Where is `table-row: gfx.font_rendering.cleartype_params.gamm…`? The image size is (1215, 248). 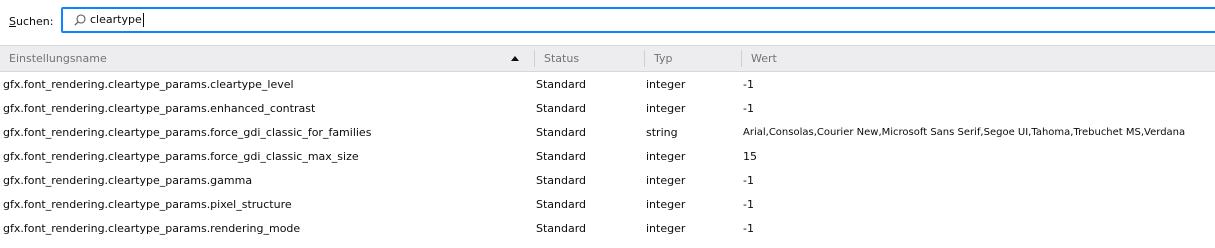
table-row: gfx.font_rendering.cleartype_params.gamm… is located at coordinates (607, 181).